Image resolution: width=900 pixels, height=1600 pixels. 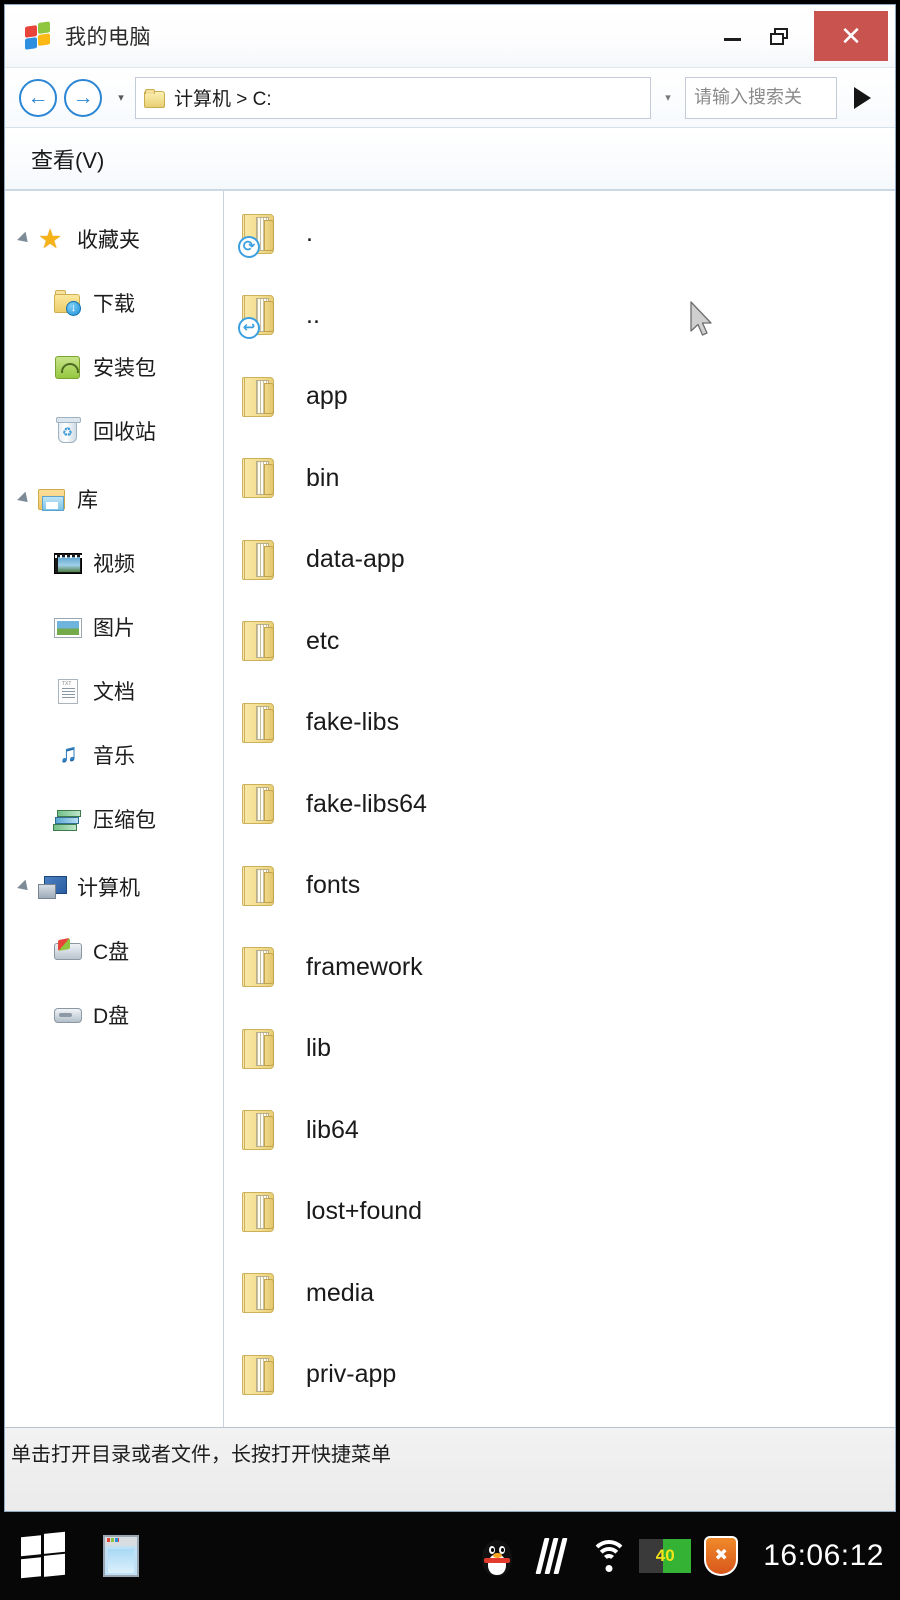 I want to click on qq-icon, so click(x=497, y=1556).